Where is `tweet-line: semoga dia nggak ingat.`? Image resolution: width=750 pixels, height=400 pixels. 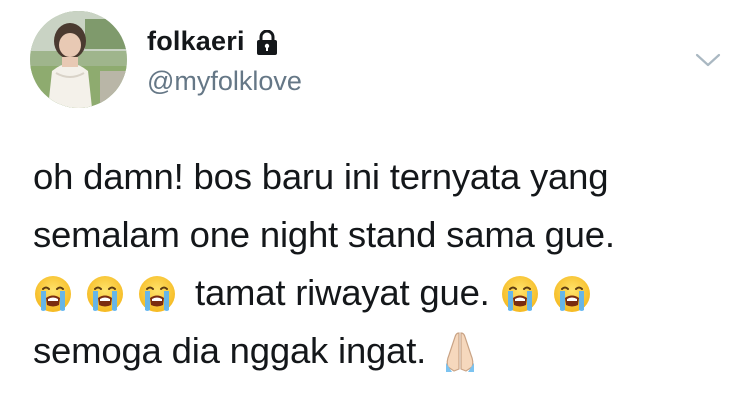
tweet-line: semoga dia nggak ingat. is located at coordinates (383, 351).